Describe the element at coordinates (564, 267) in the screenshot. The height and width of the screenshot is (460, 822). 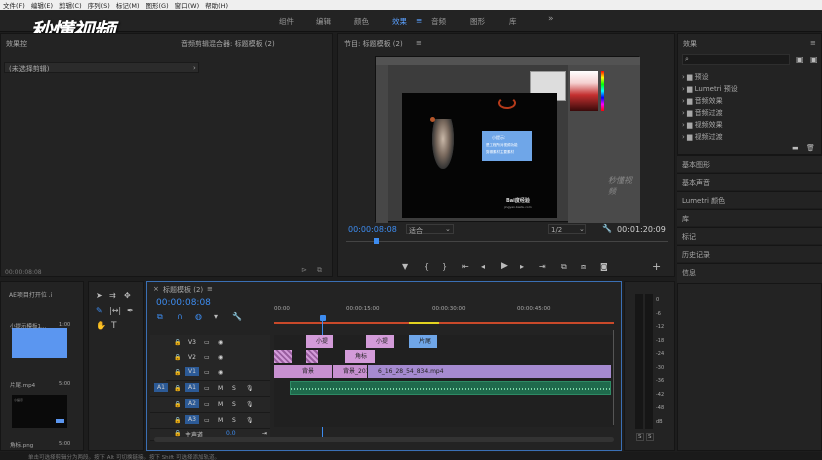
I see `lift-icon: ⧉` at that location.